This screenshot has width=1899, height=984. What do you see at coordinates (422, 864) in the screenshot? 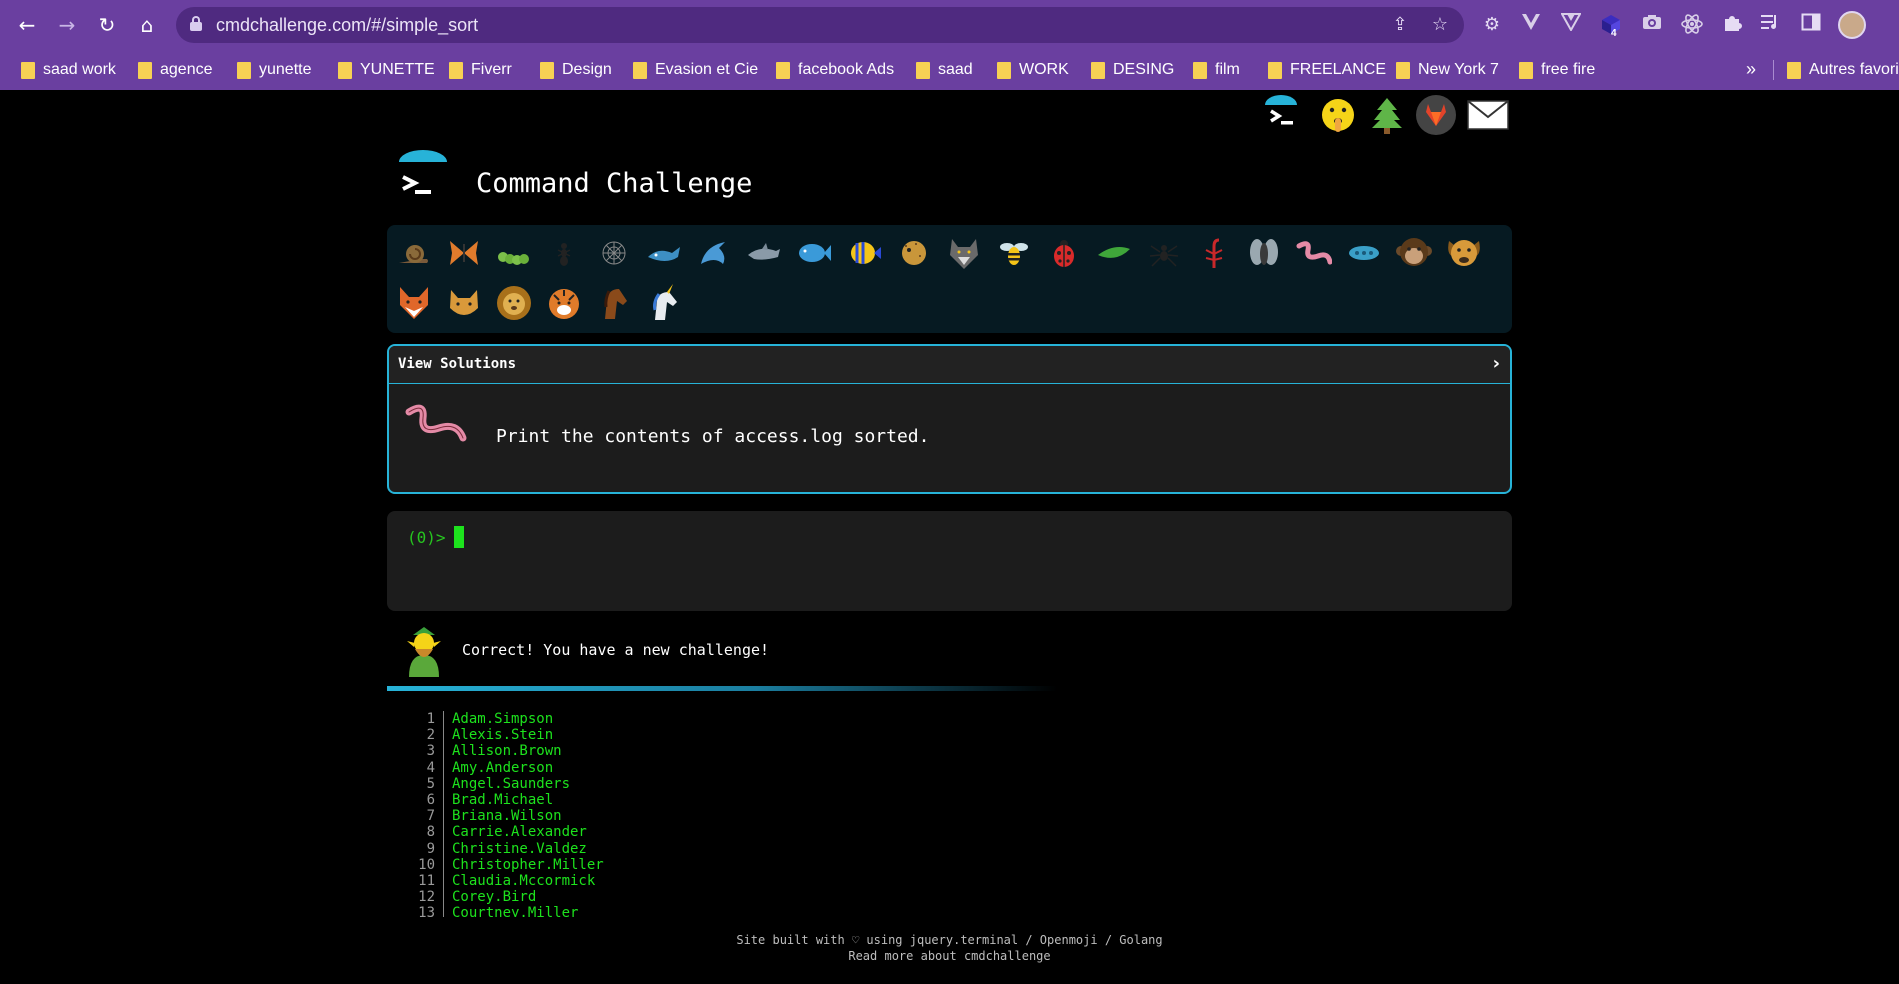
I see `line-number: 10` at bounding box center [422, 864].